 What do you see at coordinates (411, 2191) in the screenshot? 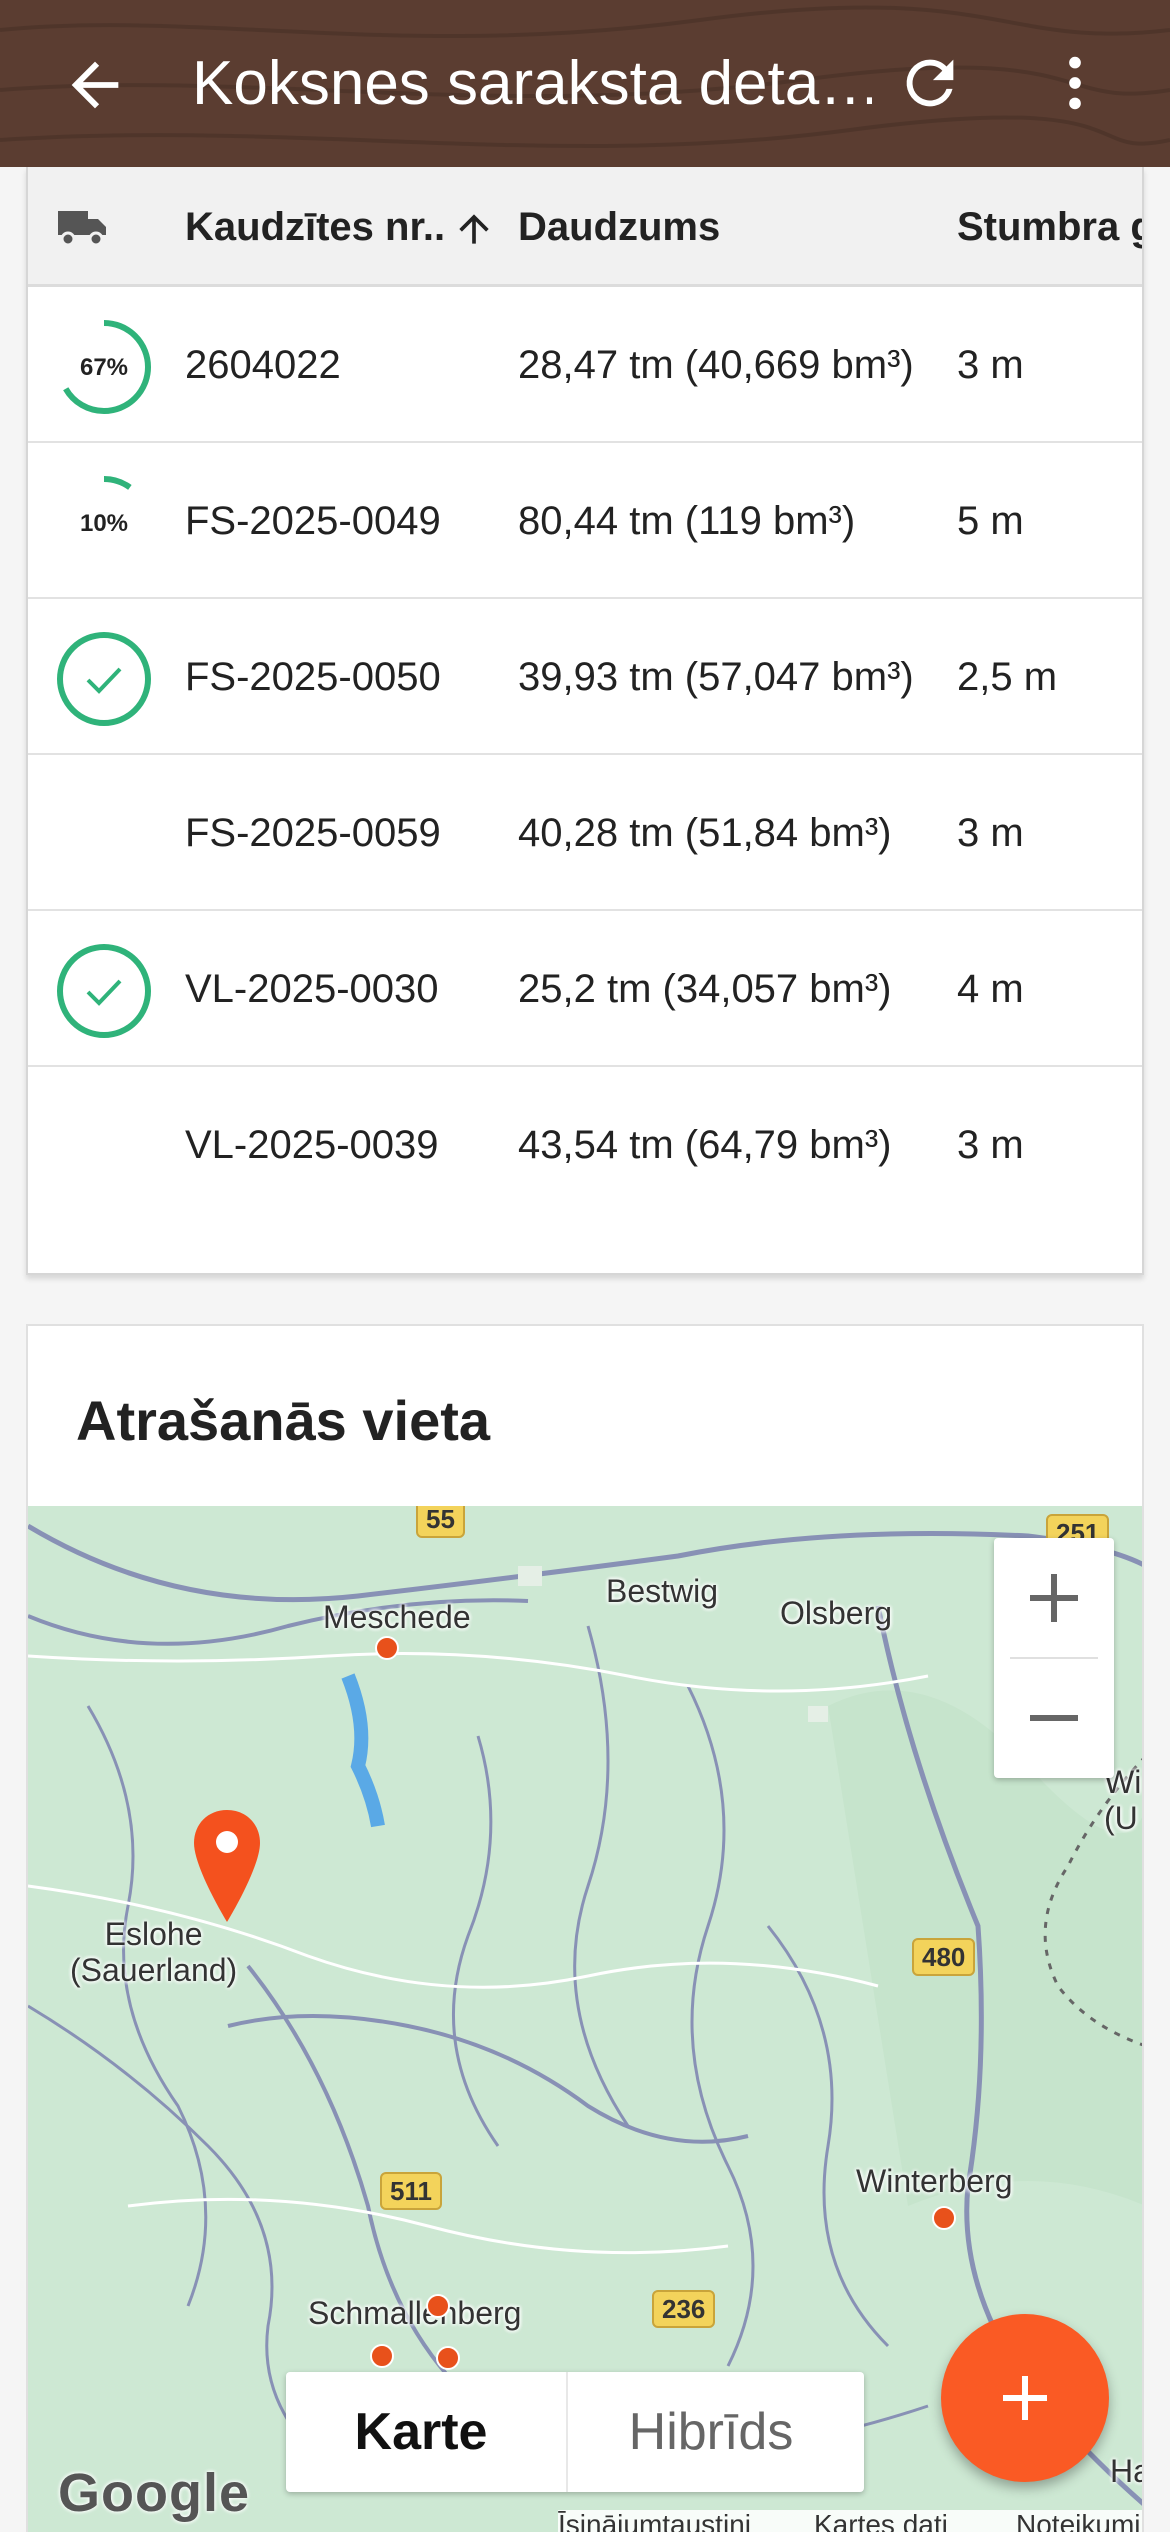
I see `road-number-511: 511` at bounding box center [411, 2191].